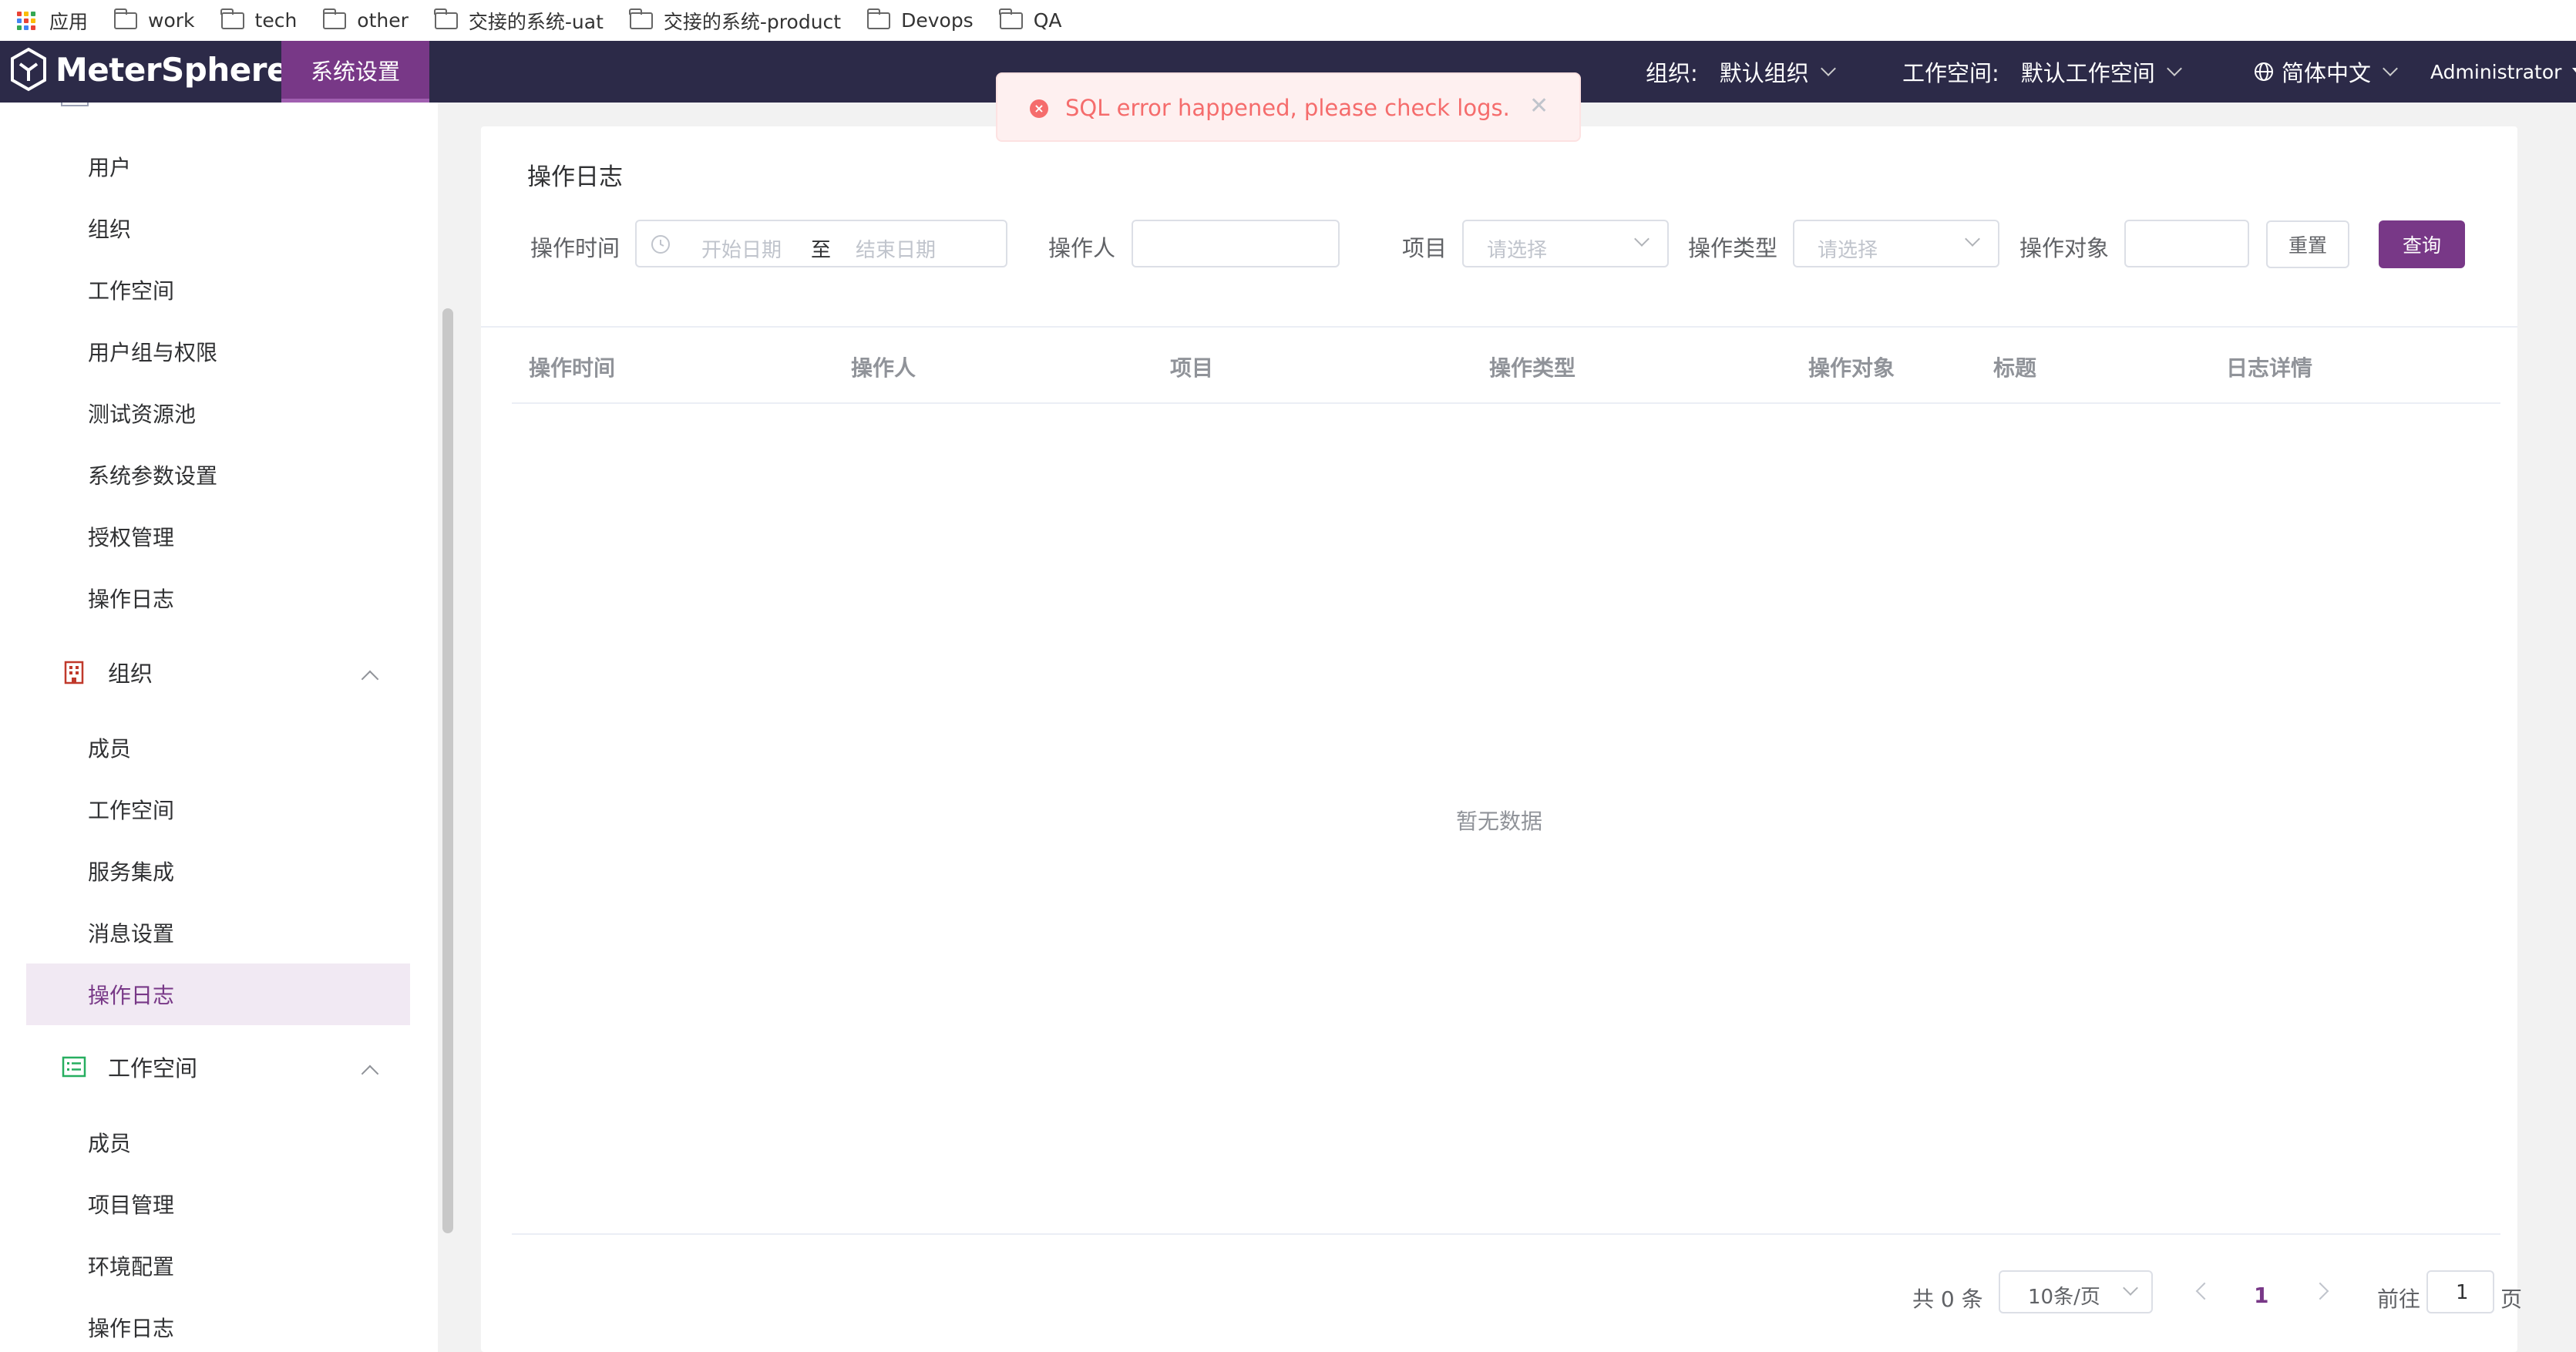  What do you see at coordinates (575, 248) in the screenshot?
I see `time-filter-label: 操作时间` at bounding box center [575, 248].